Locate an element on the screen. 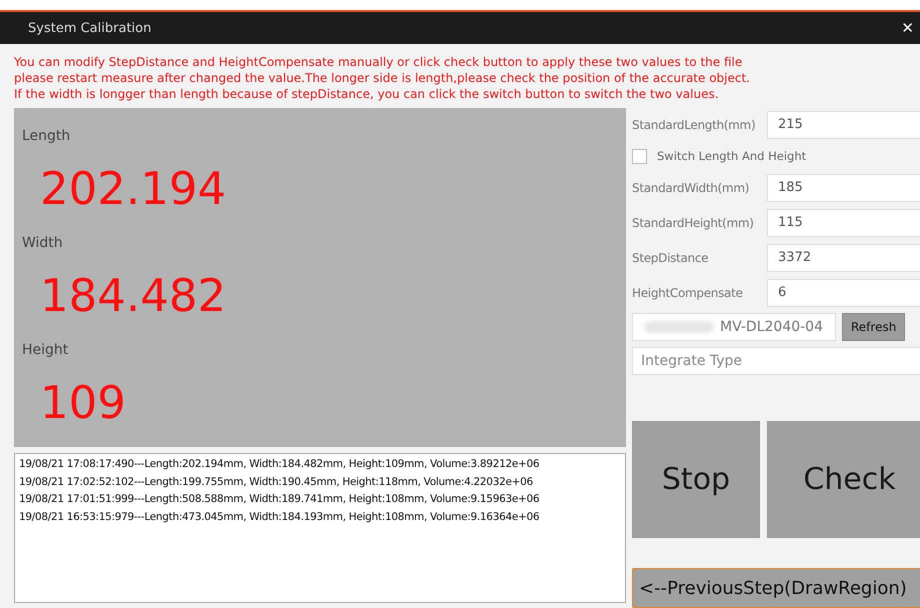 This screenshot has width=920, height=608. input-field: 3372 is located at coordinates (843, 258).